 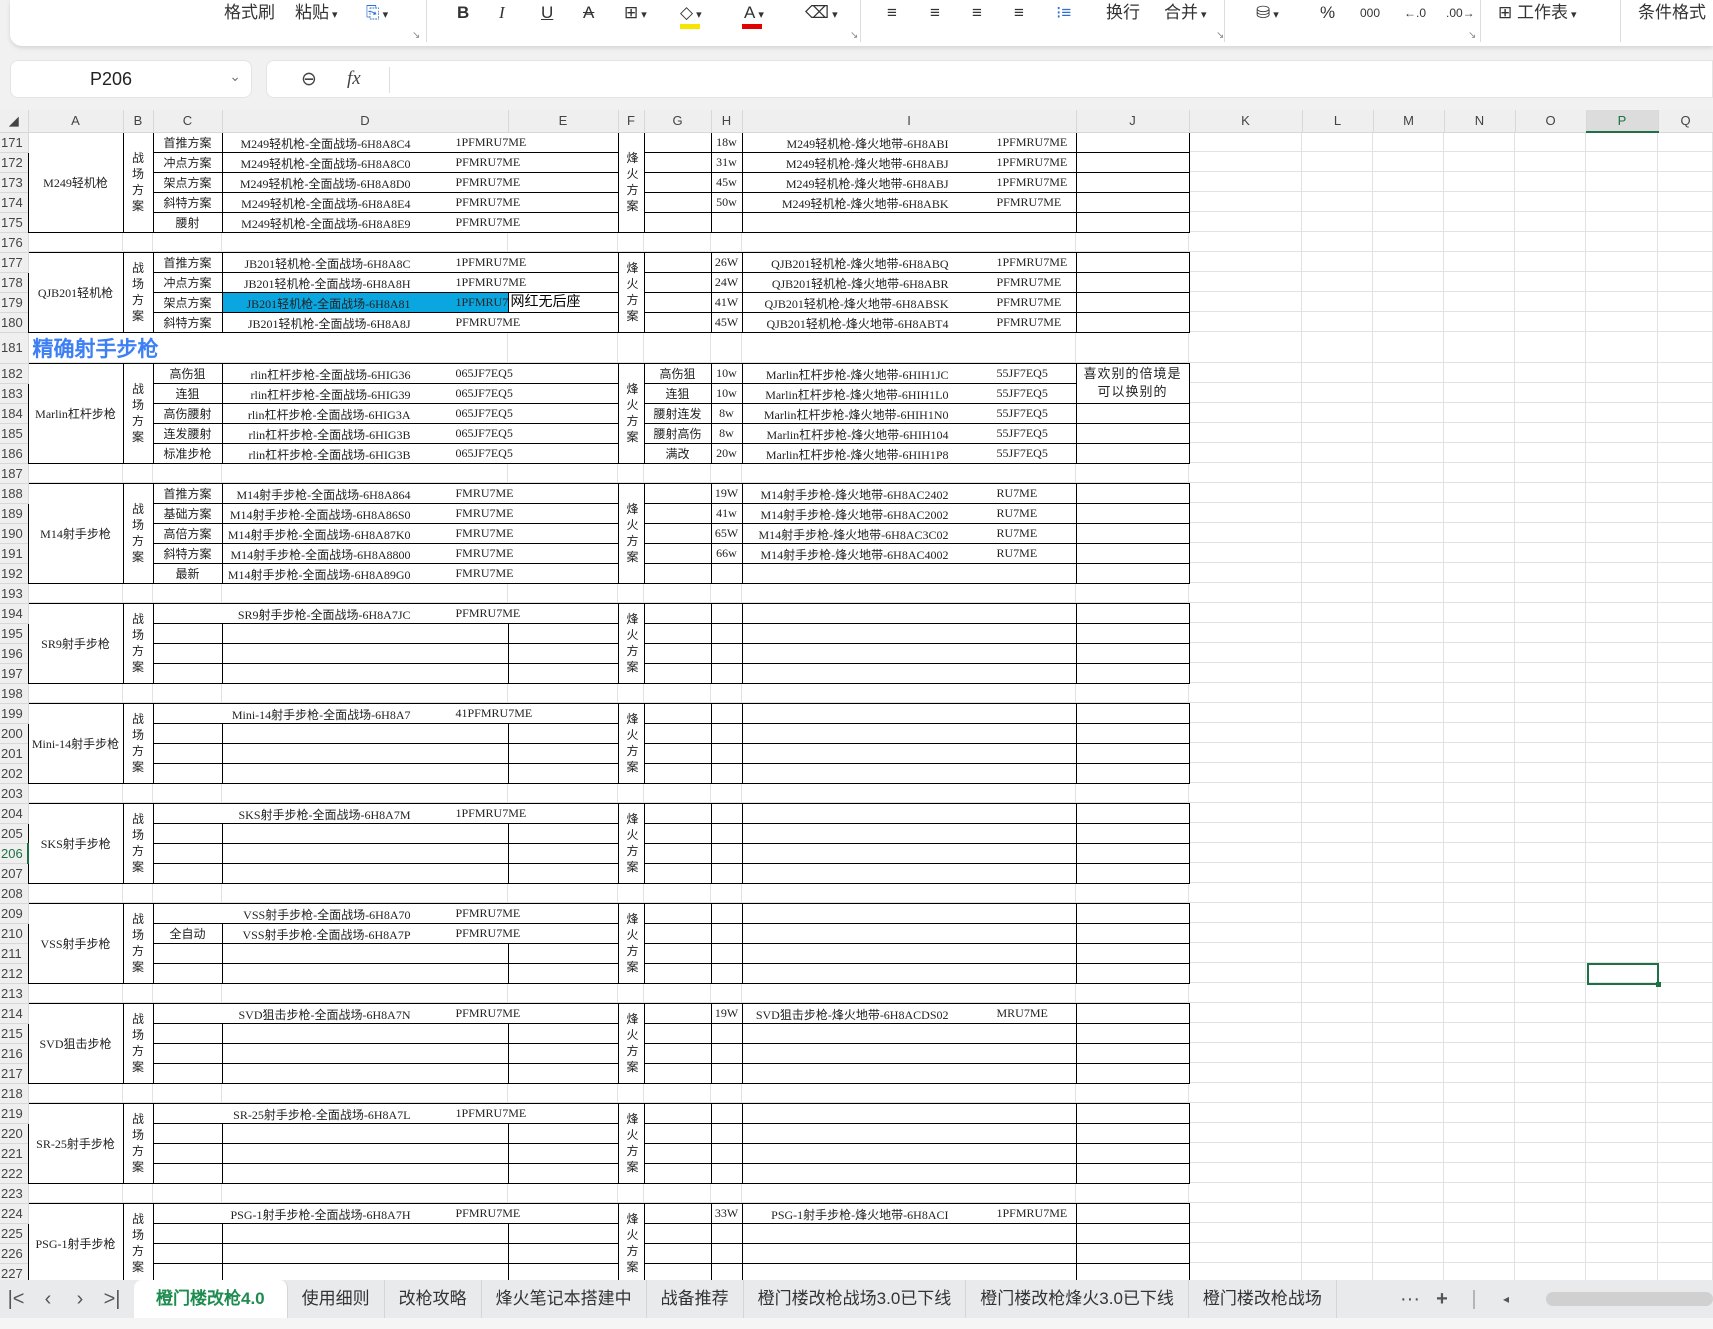 What do you see at coordinates (909, 1213) in the screenshot?
I see `beacon-code: PSG-1射手步枪-烽火地带-6H8ACI 1PFMRU7ME` at bounding box center [909, 1213].